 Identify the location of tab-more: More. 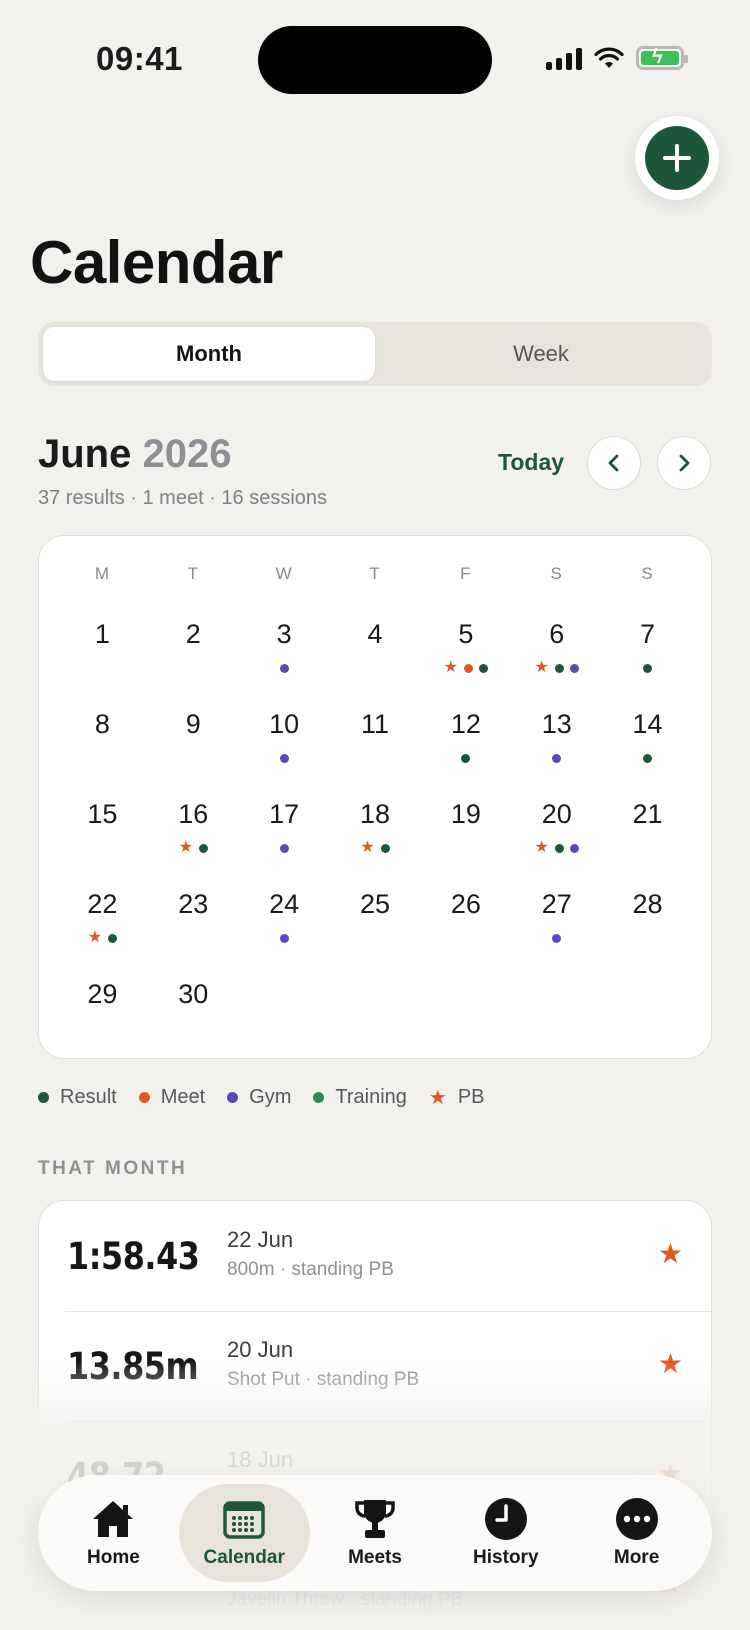
(636, 1533).